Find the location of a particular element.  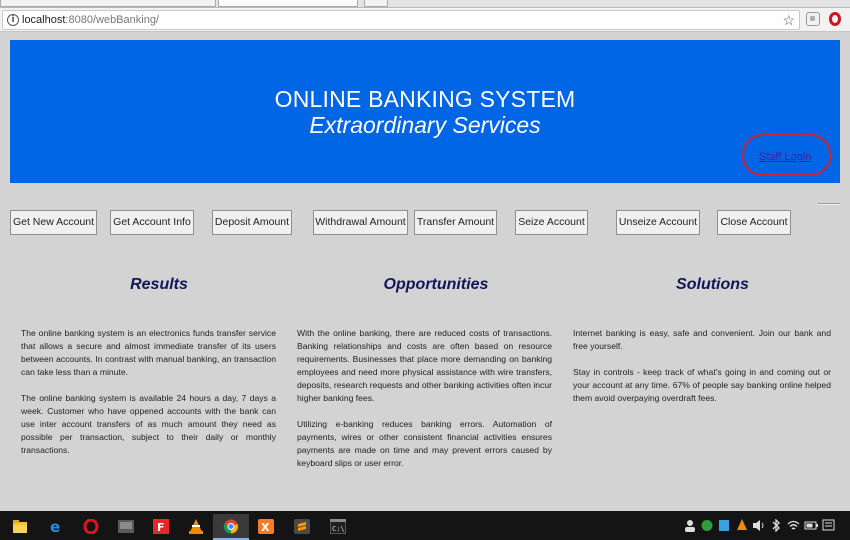

vlc-tray-icon is located at coordinates (742, 525).